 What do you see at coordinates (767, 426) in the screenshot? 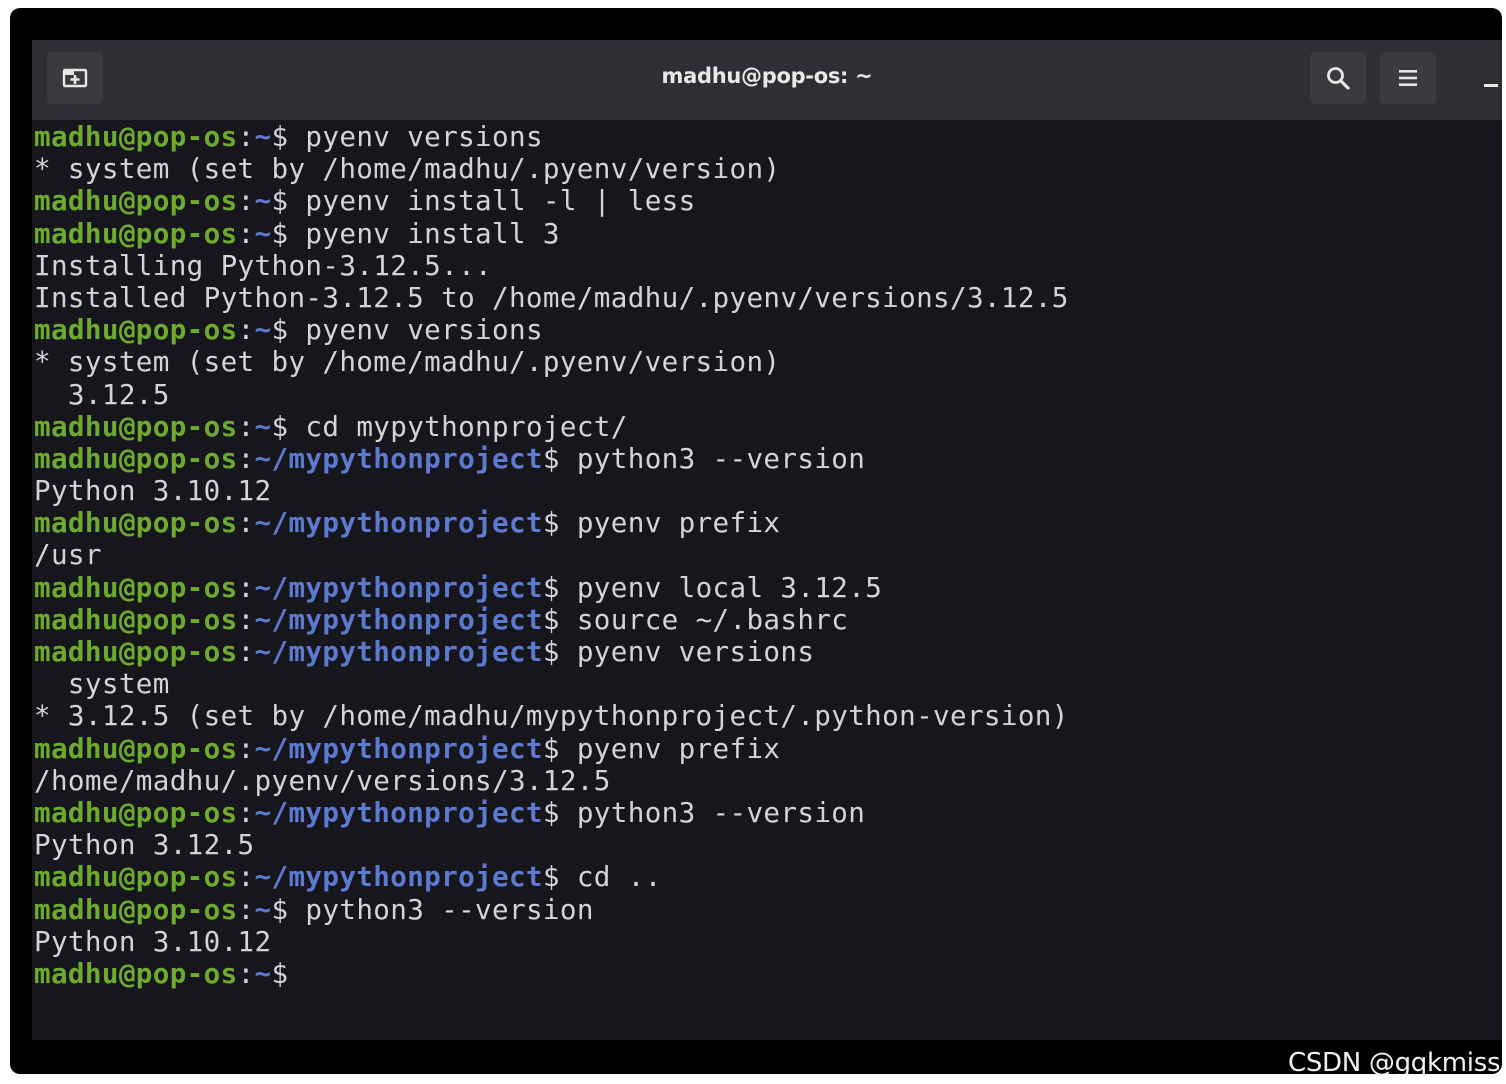
I see `prompt-line: madhu@pop-os:~$ cd mypythonproject/` at bounding box center [767, 426].